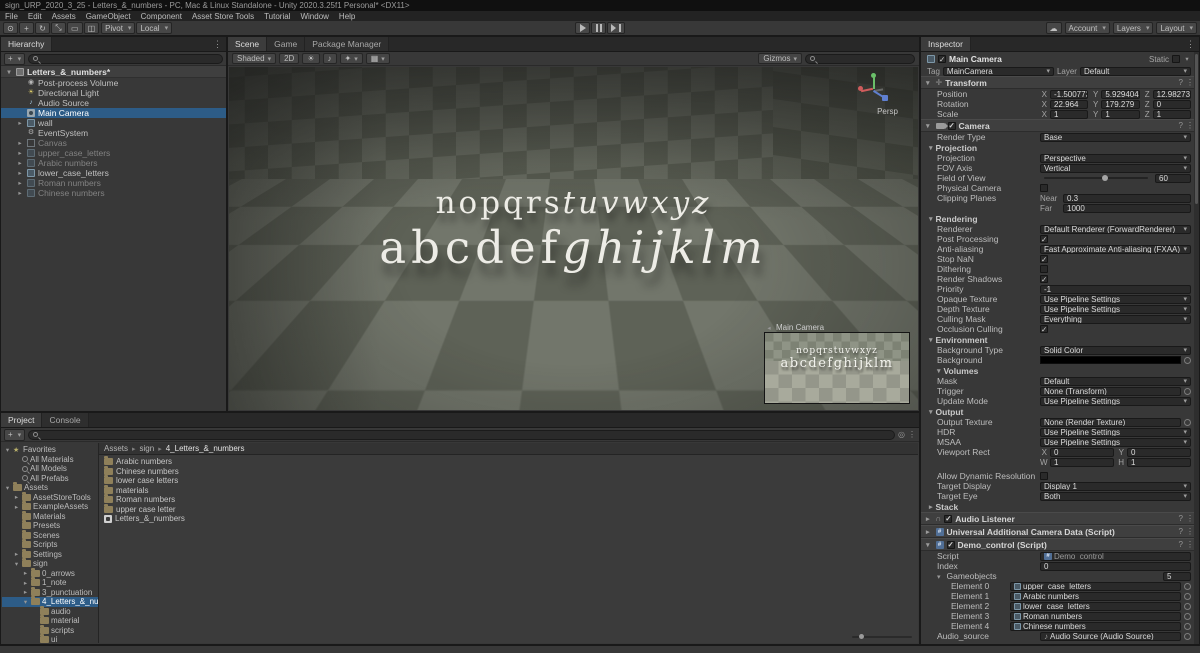  What do you see at coordinates (1060, 82) in the screenshot?
I see `transform-component-header: ✛ Transform ?⋮` at bounding box center [1060, 82].